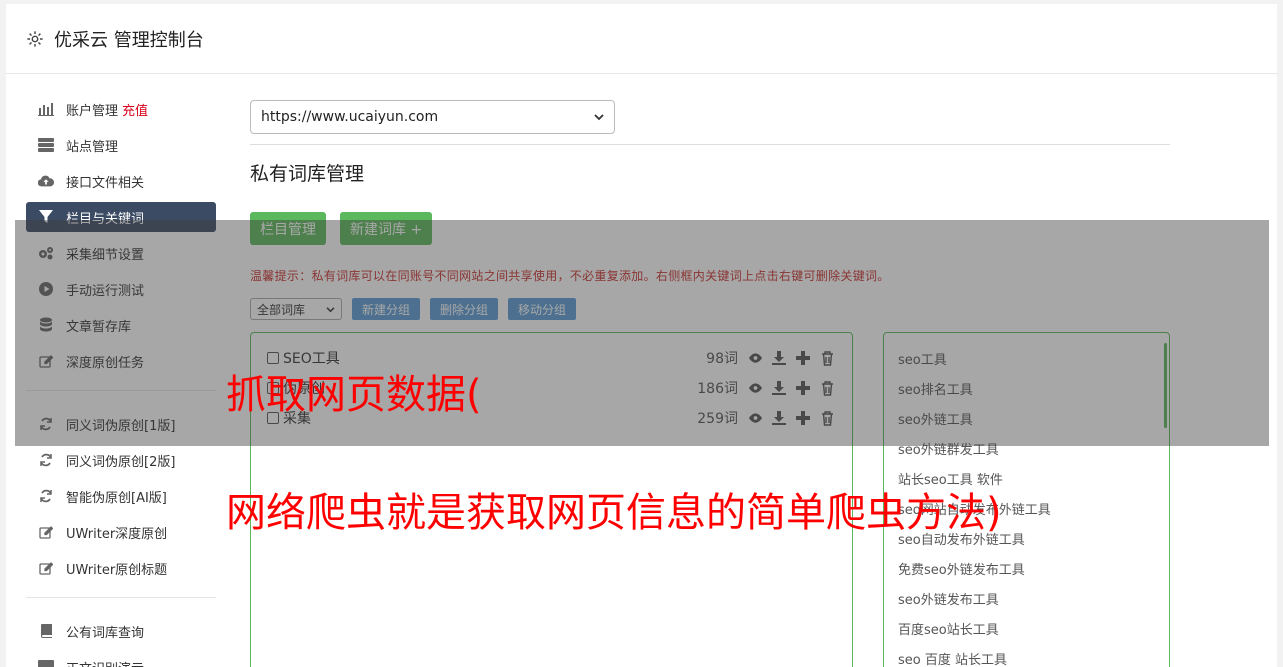  I want to click on sidebar-item-label: 同义词伪原创[2版], so click(121, 462).